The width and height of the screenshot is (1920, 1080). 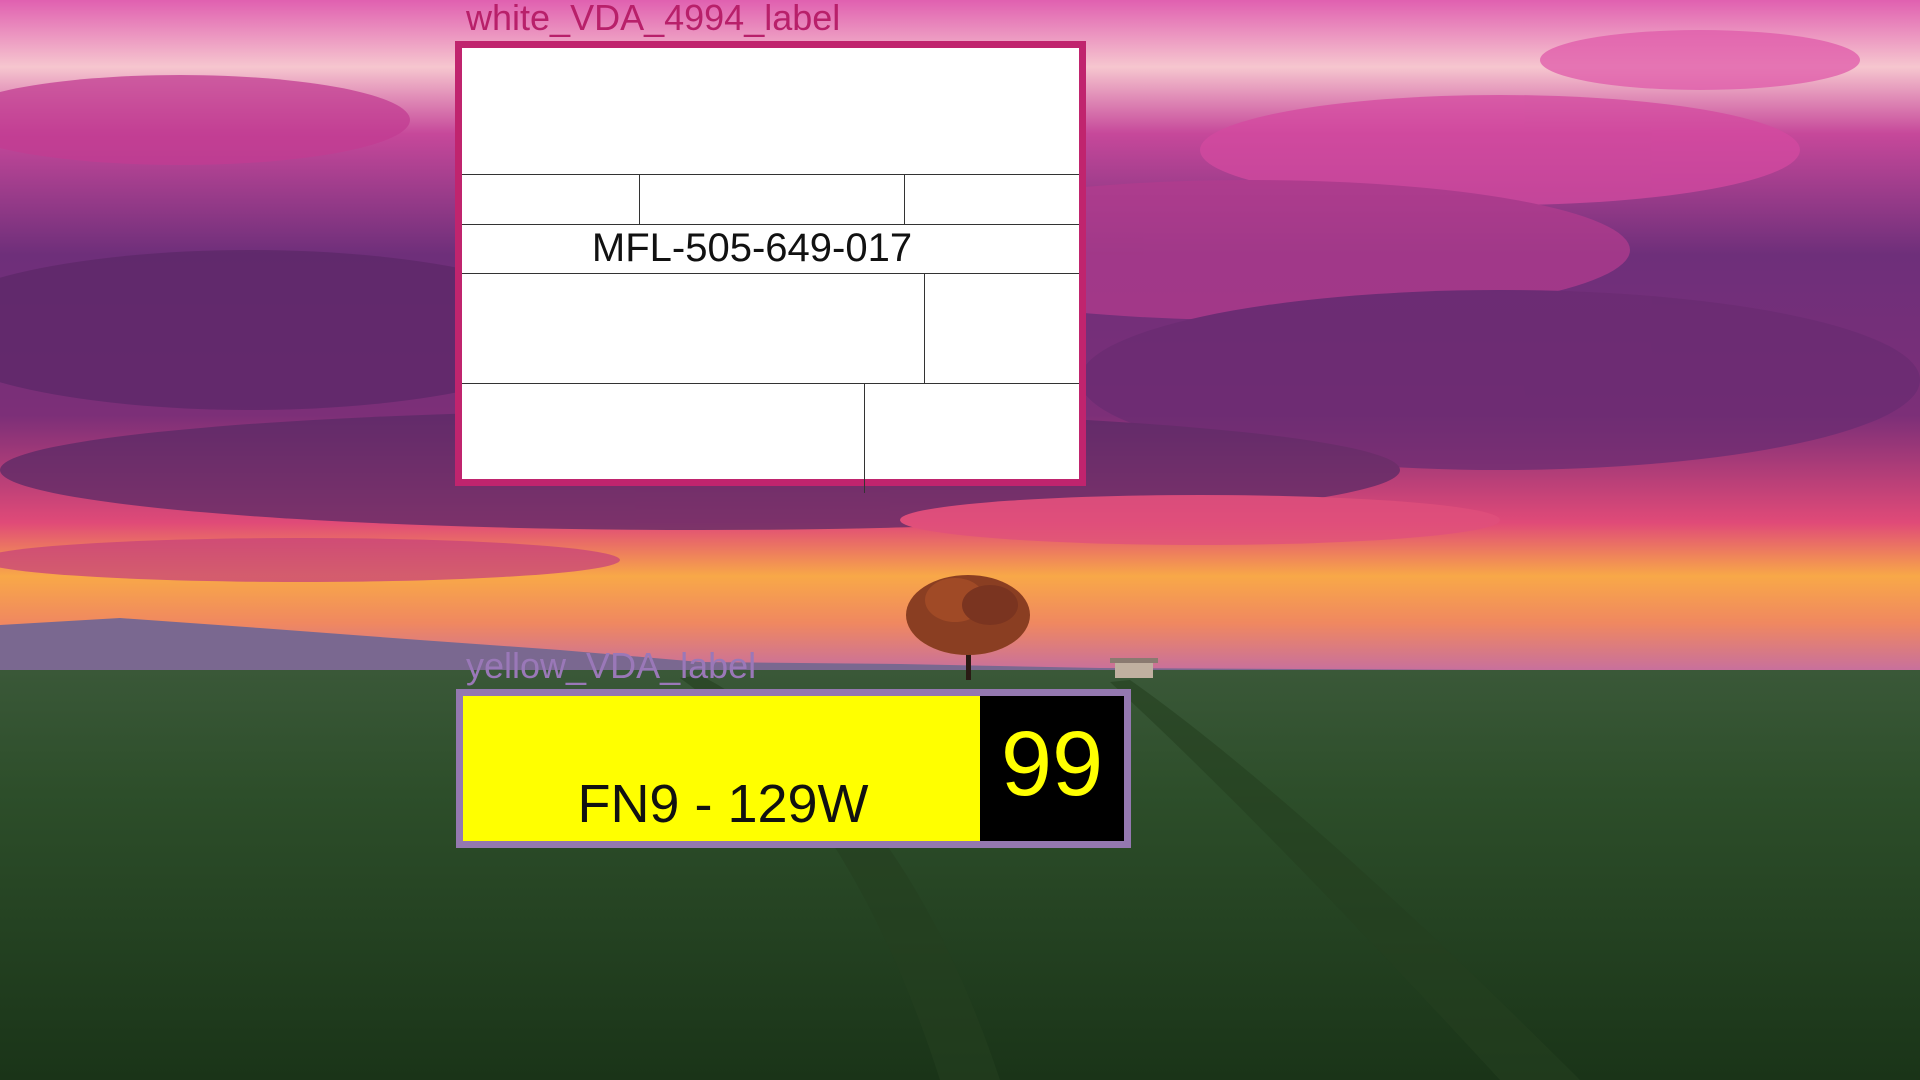 I want to click on white-label-caption: white_VDA_4994_label, so click(x=653, y=19).